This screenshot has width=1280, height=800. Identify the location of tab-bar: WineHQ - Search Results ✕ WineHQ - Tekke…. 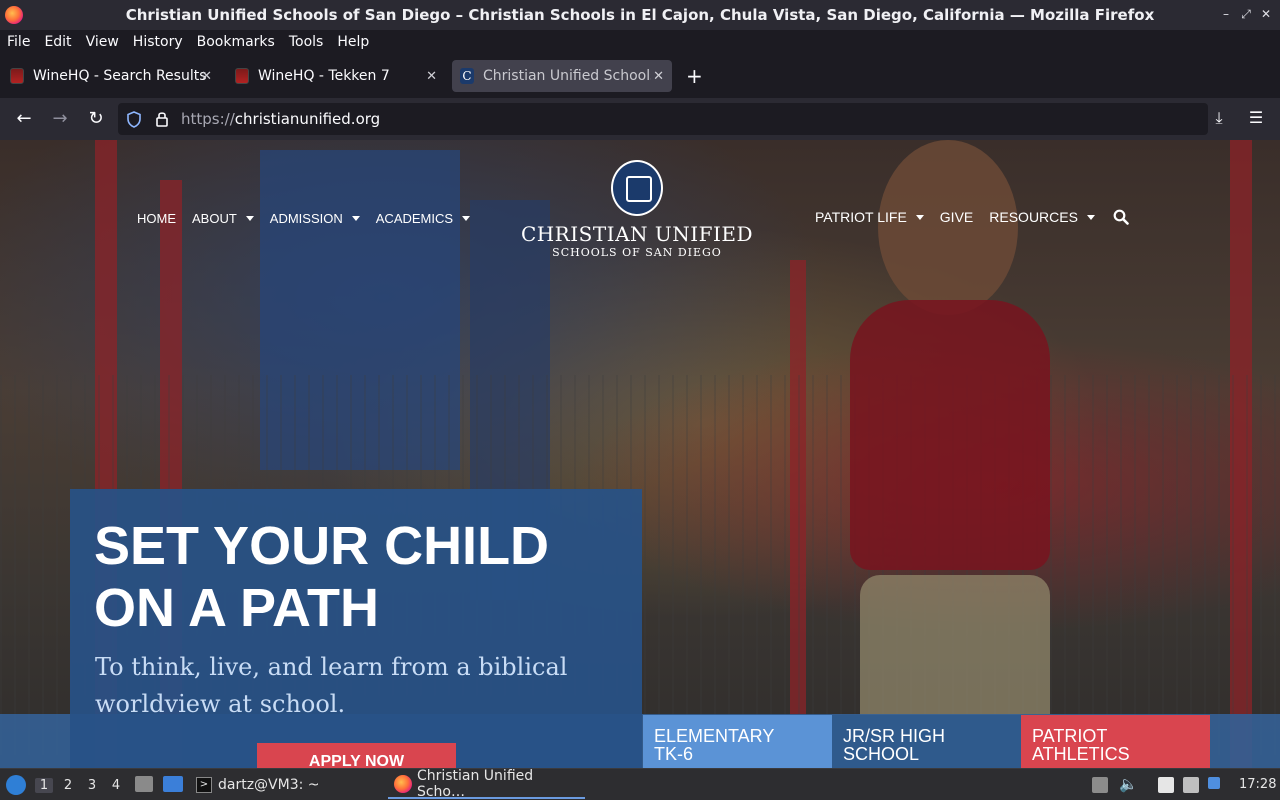
(640, 76).